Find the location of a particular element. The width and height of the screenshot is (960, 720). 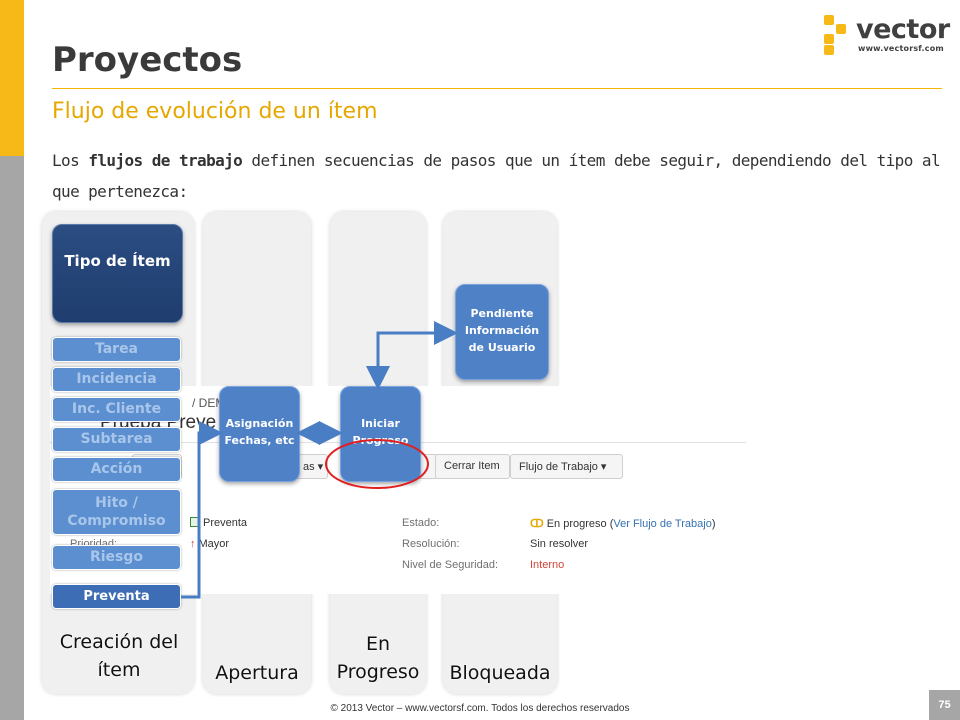

workflow-link: Ver Flujo de Trabajo is located at coordinates (662, 524).